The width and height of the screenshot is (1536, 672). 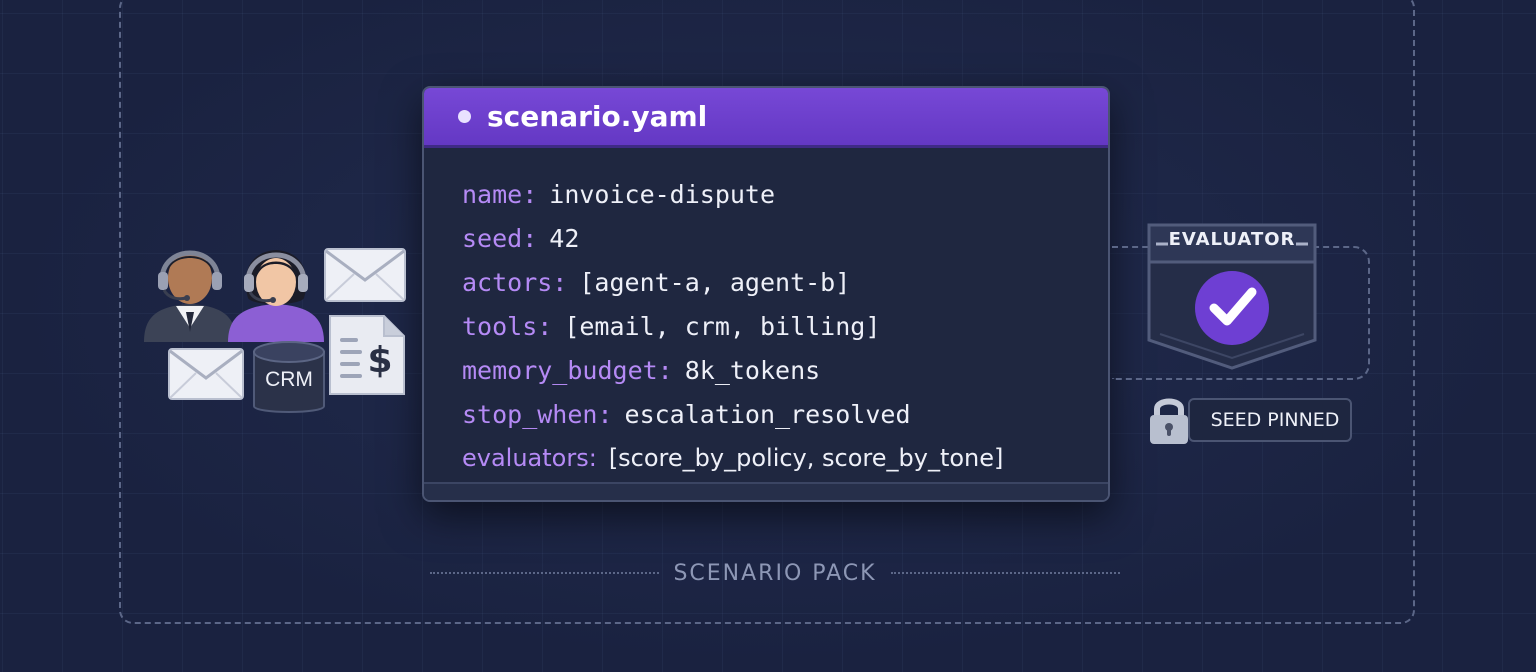 I want to click on code-value: invoice-dispute, so click(x=662, y=194).